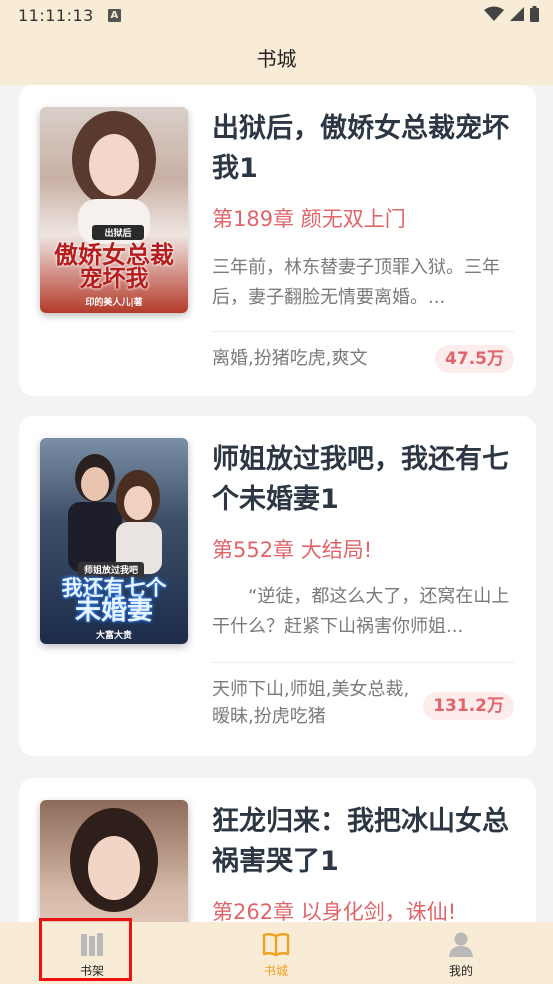  What do you see at coordinates (56, 15) in the screenshot?
I see `status-time: 11:11:13` at bounding box center [56, 15].